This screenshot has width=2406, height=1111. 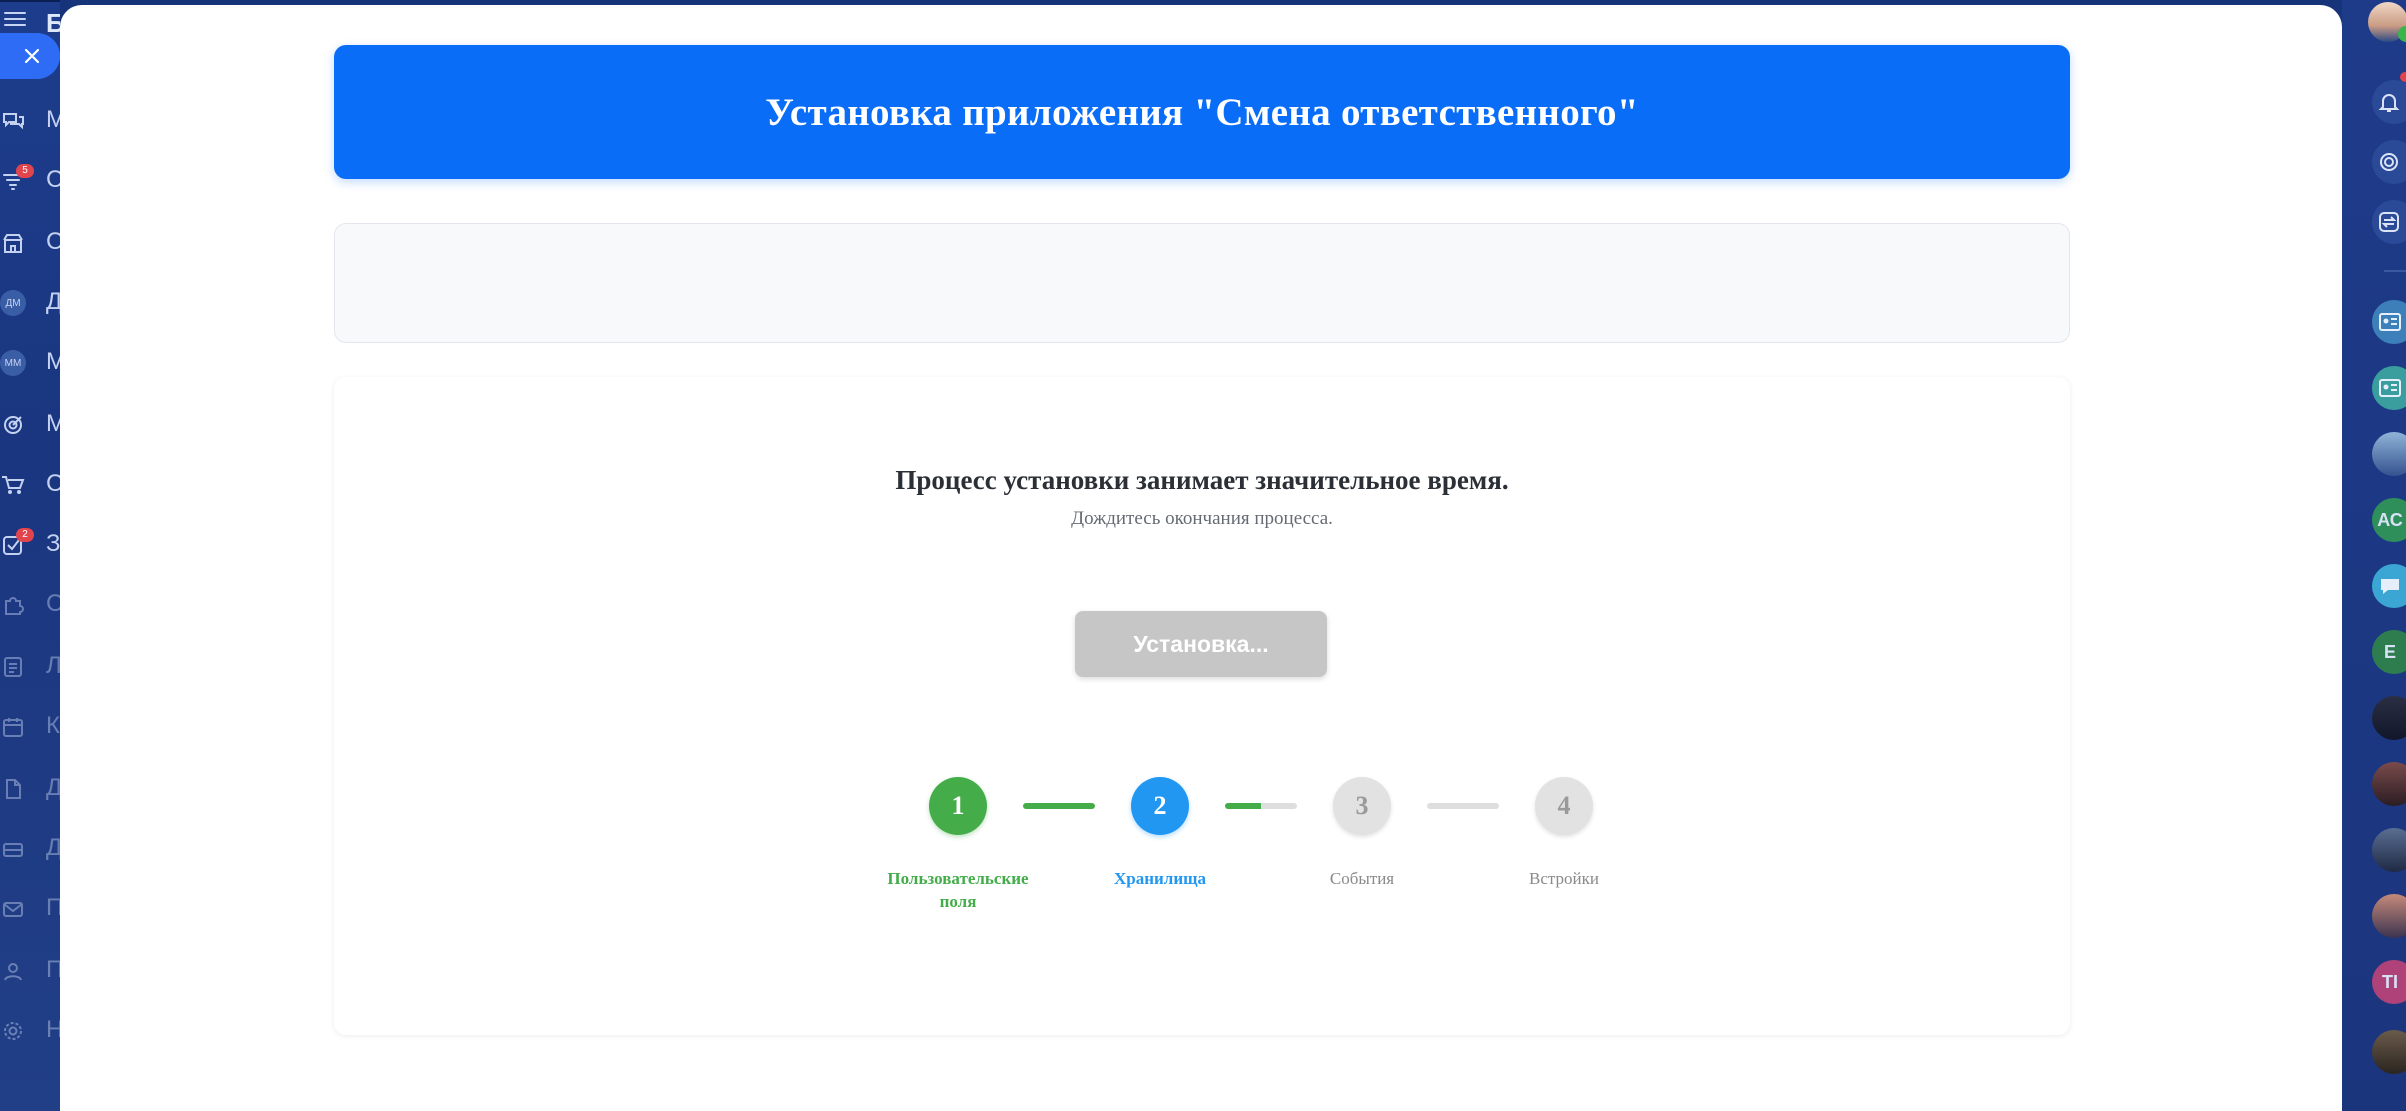 I want to click on avatar-mm: ММ, so click(x=13, y=363).